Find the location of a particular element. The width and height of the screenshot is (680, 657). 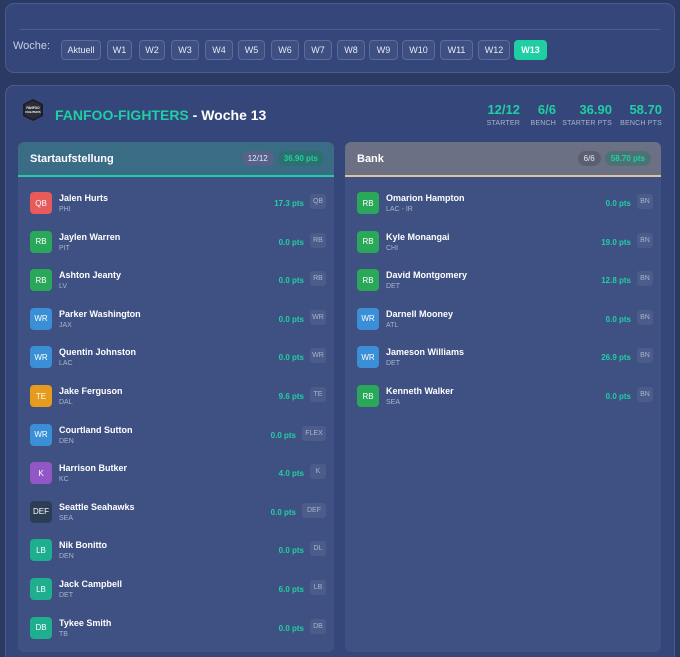

player-team: PHI is located at coordinates (65, 209).